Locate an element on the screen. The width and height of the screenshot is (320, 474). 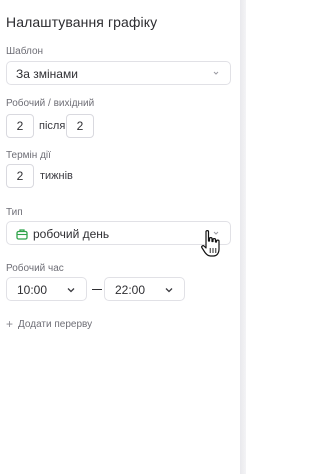
period-input: 2 is located at coordinates (20, 176).